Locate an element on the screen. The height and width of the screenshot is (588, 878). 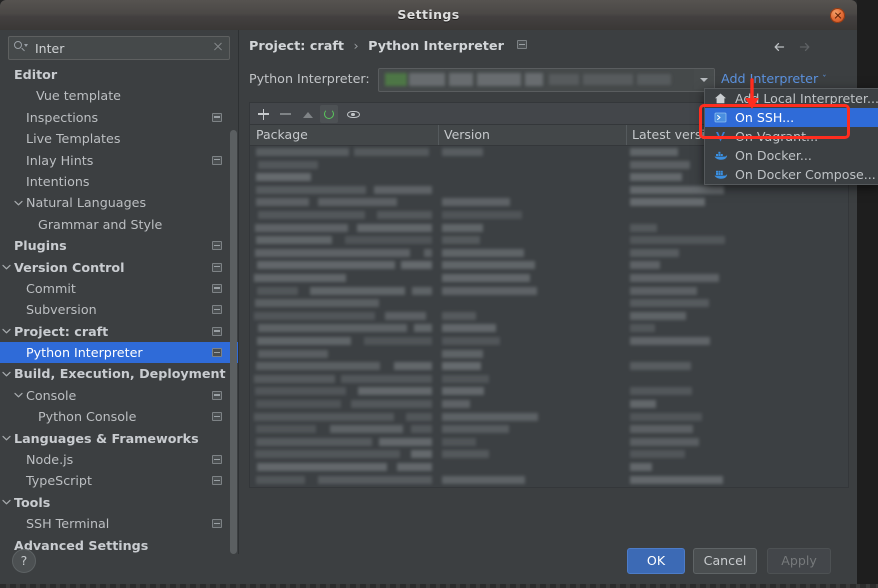
column-header-version: Version is located at coordinates (467, 134).